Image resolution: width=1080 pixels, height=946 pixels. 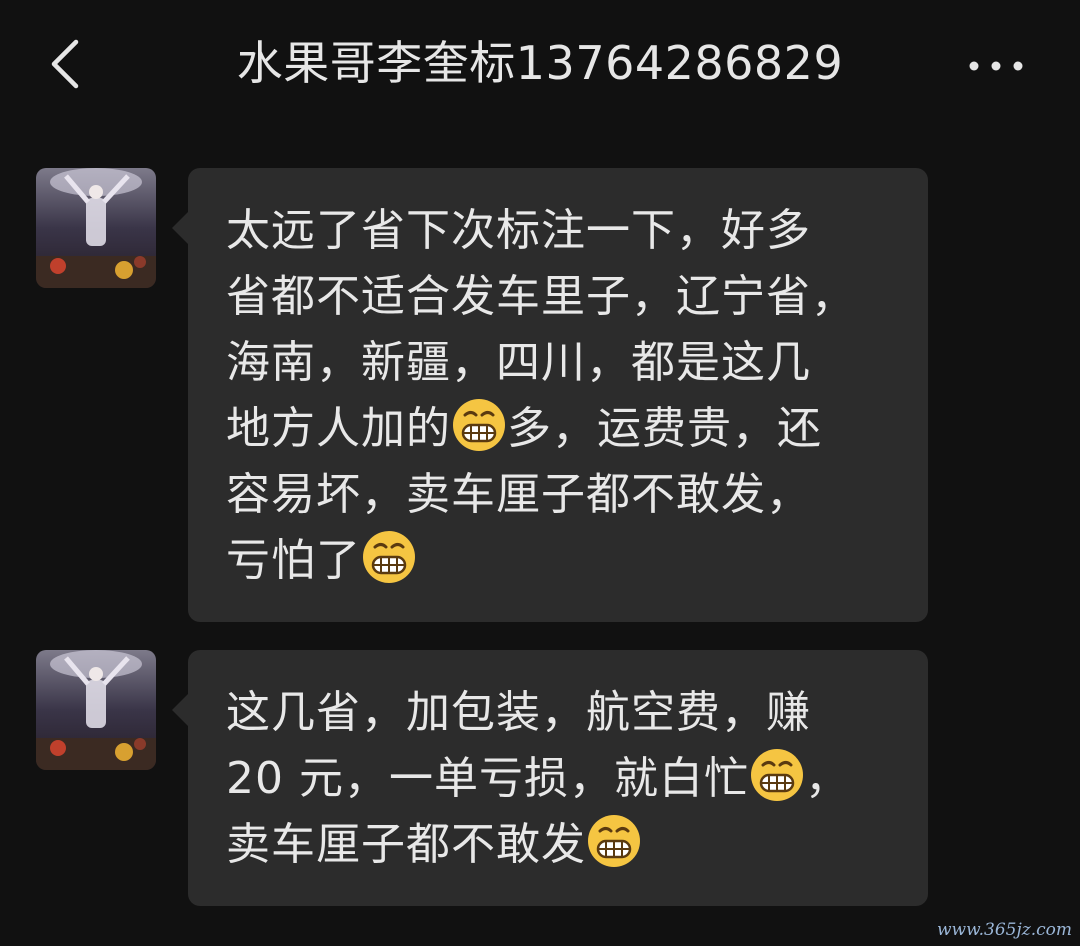 I want to click on chat-title: 水果哥李奎标13764286829, so click(x=540, y=63).